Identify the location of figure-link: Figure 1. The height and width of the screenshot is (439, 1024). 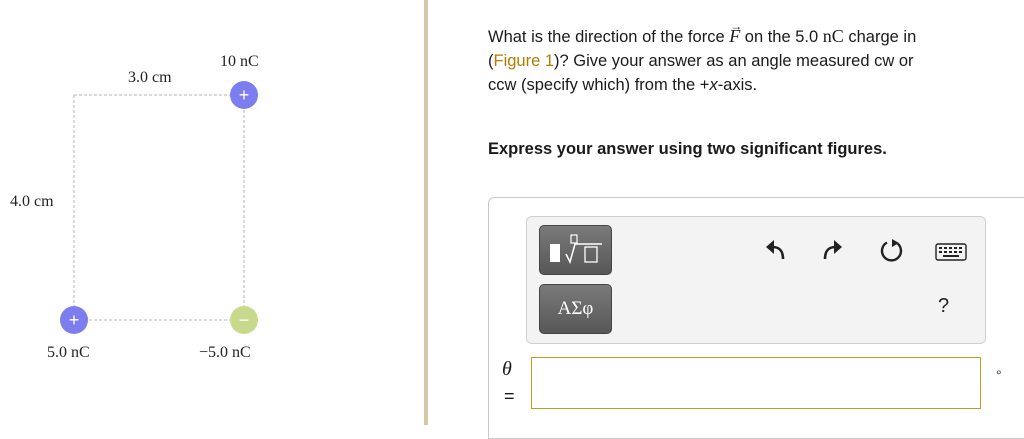
(524, 61).